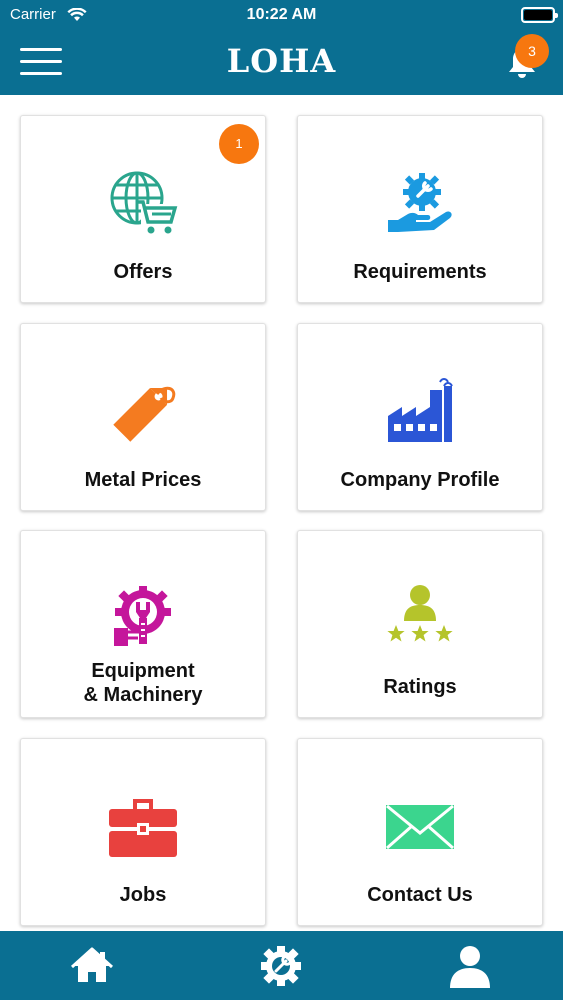  Describe the element at coordinates (143, 895) in the screenshot. I see `tile-label: Jobs` at that location.